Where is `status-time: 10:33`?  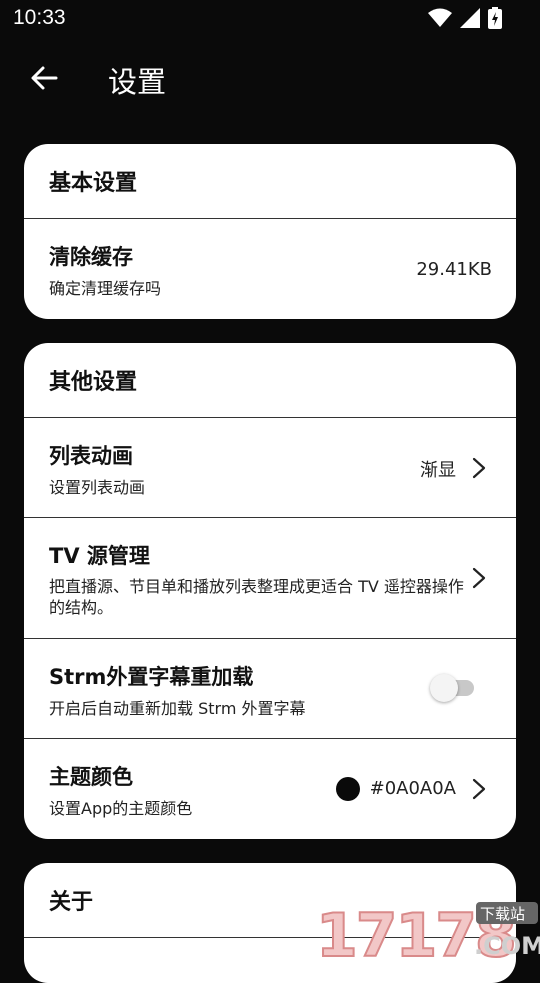 status-time: 10:33 is located at coordinates (39, 17).